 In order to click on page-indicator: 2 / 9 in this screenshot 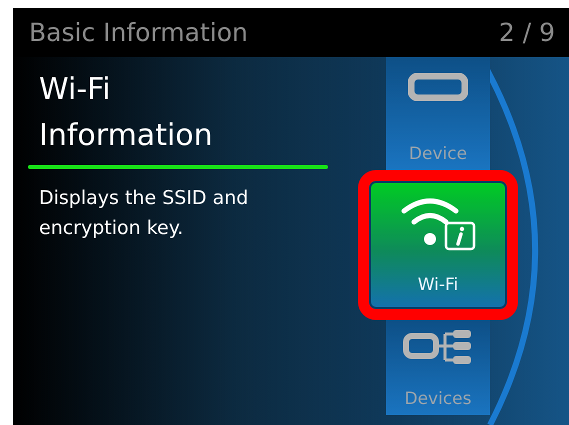, I will do `click(526, 32)`.